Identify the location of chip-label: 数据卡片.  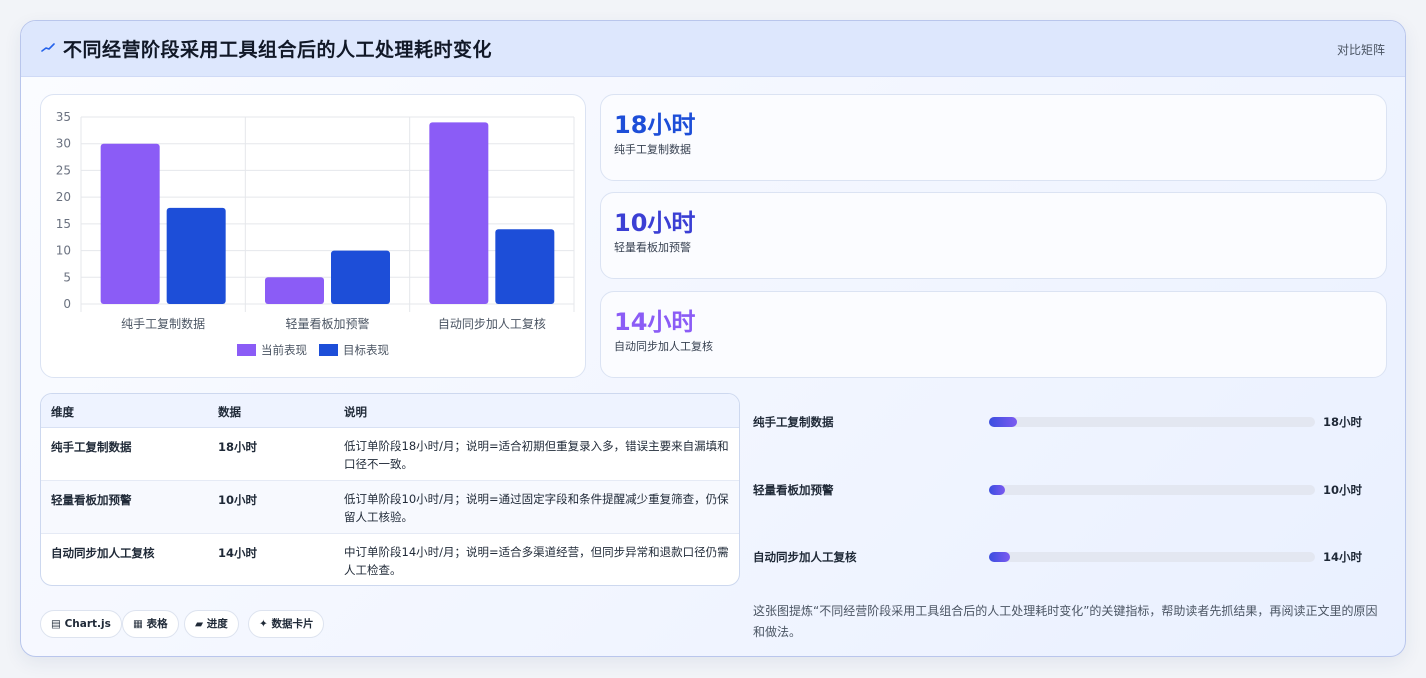
(292, 624).